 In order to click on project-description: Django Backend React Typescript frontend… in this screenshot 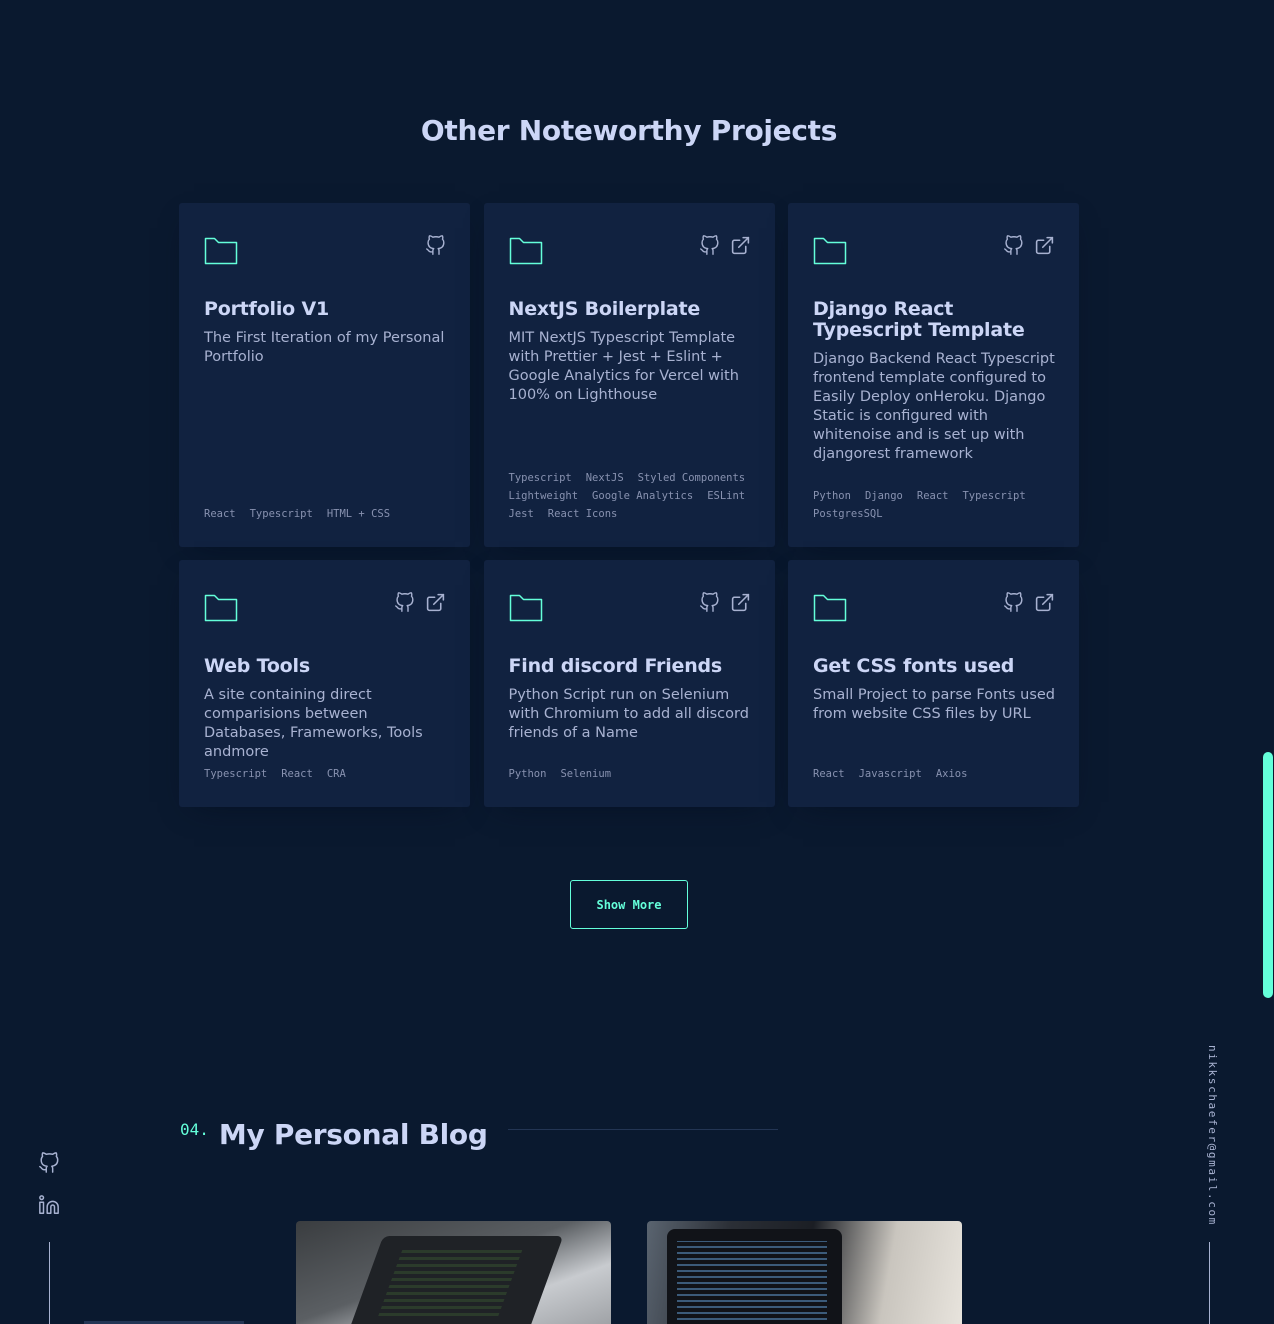, I will do `click(934, 406)`.